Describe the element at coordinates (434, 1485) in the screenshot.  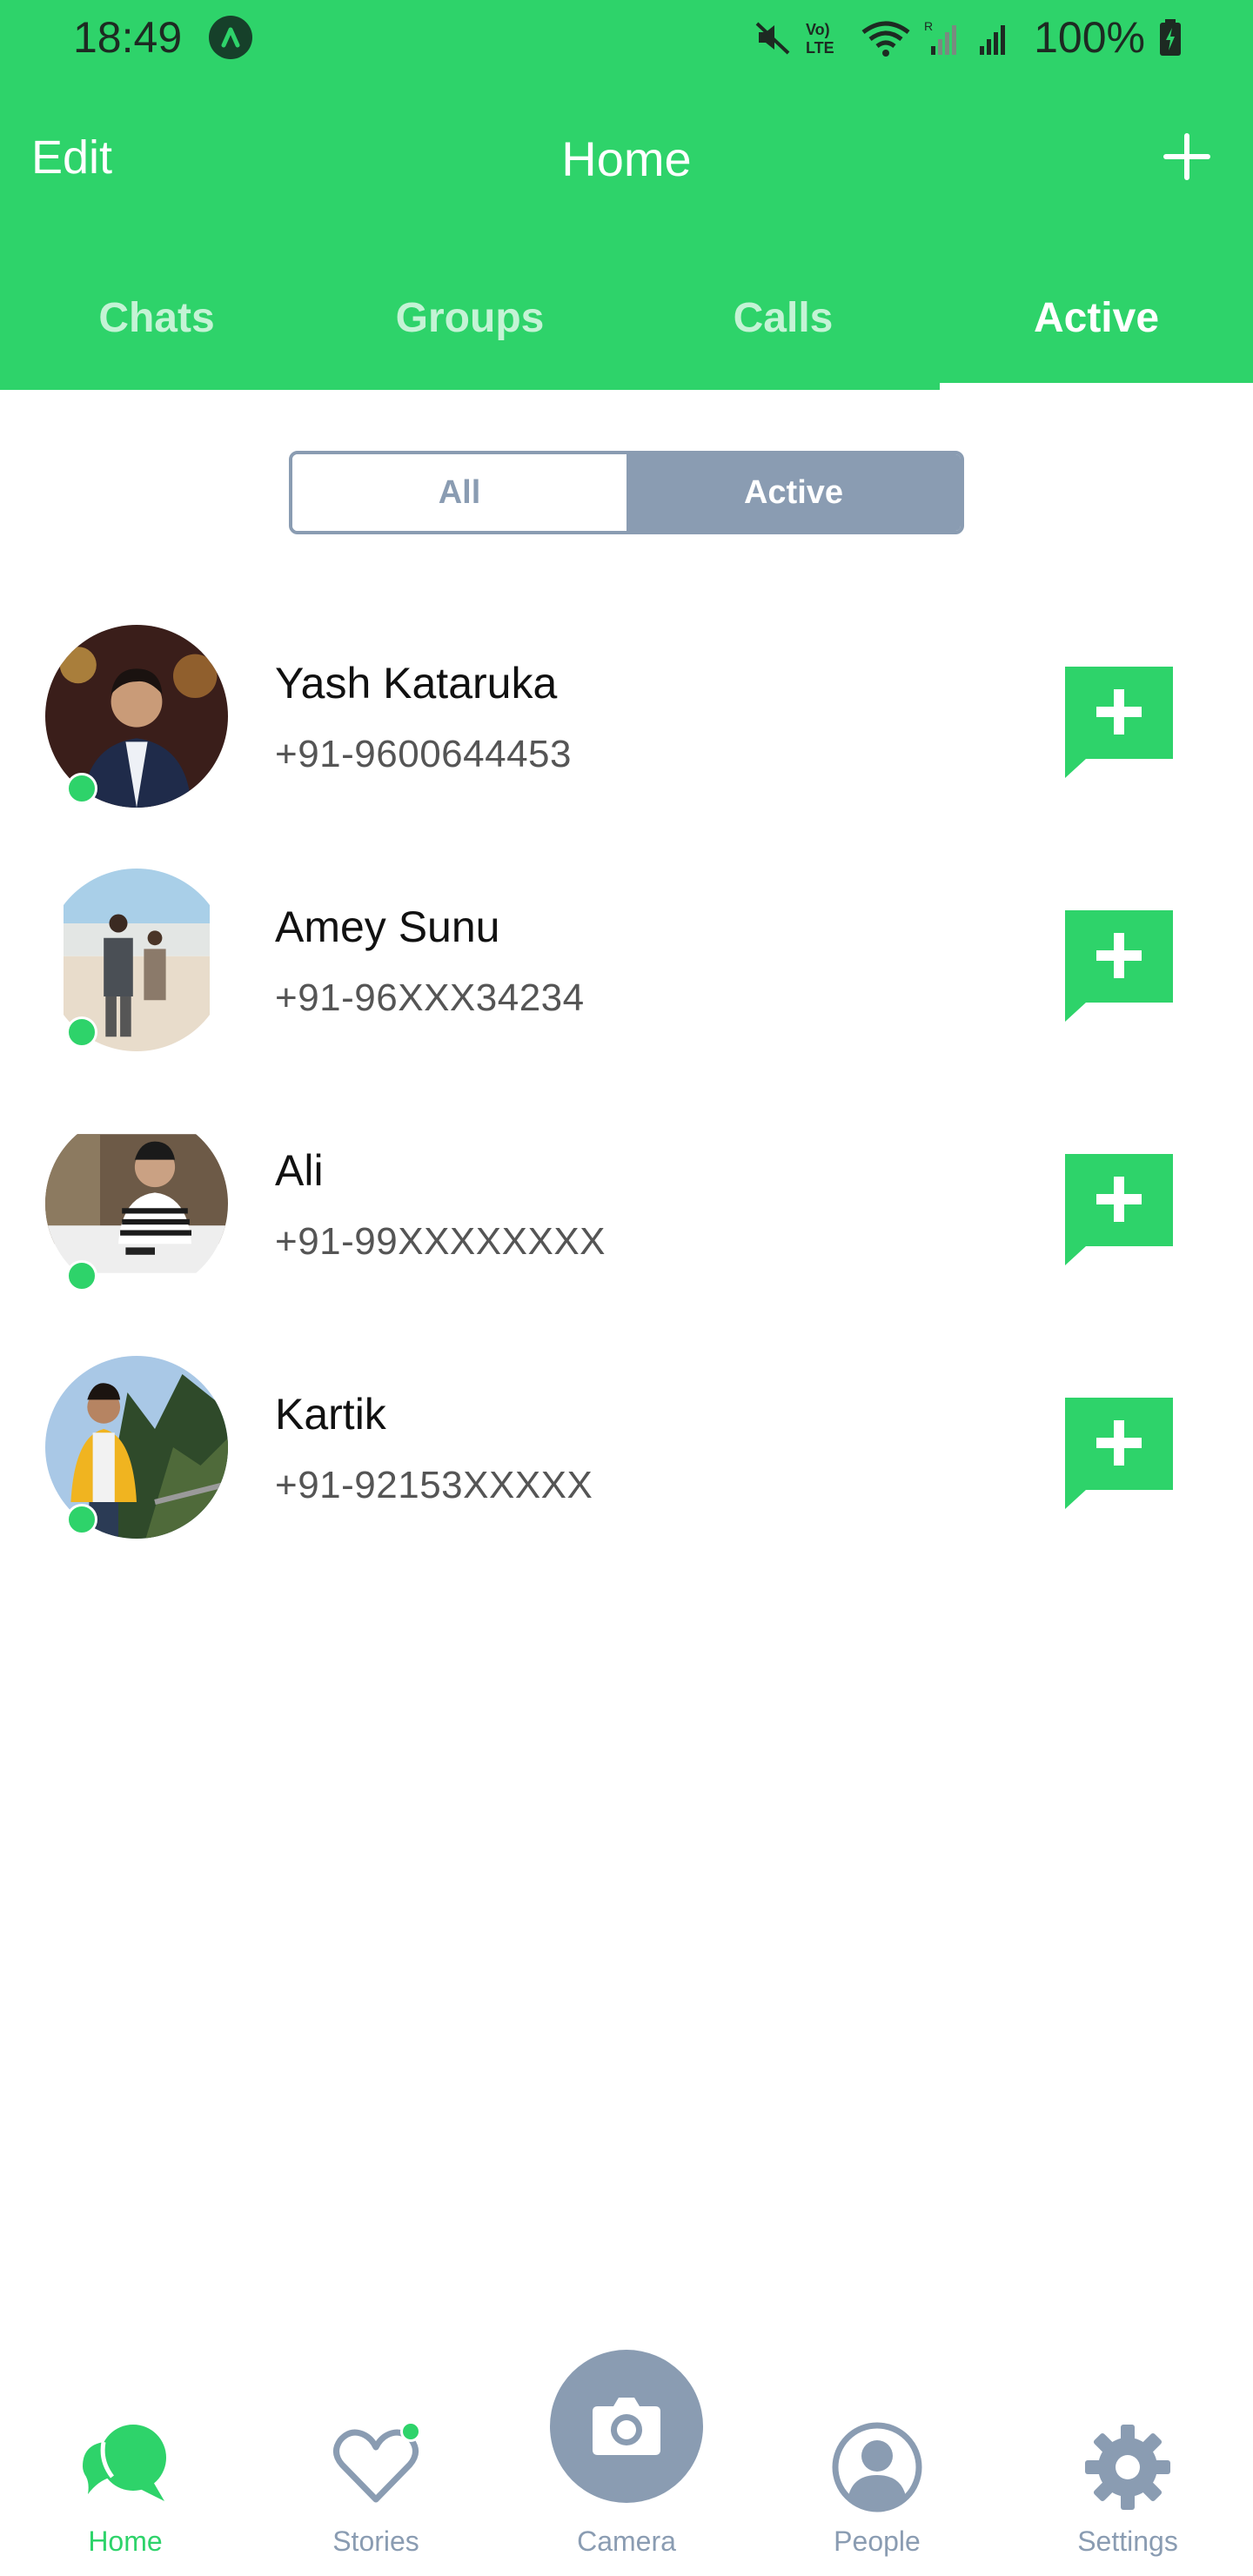
I see `contact-phone: +91-92153XXXXX` at that location.